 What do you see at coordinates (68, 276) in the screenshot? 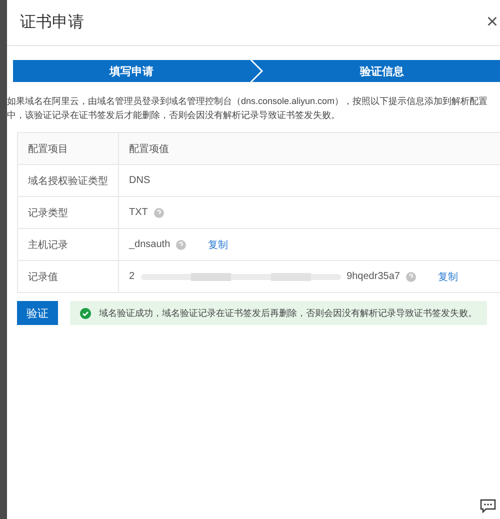
I see `table-cell: 记录值` at bounding box center [68, 276].